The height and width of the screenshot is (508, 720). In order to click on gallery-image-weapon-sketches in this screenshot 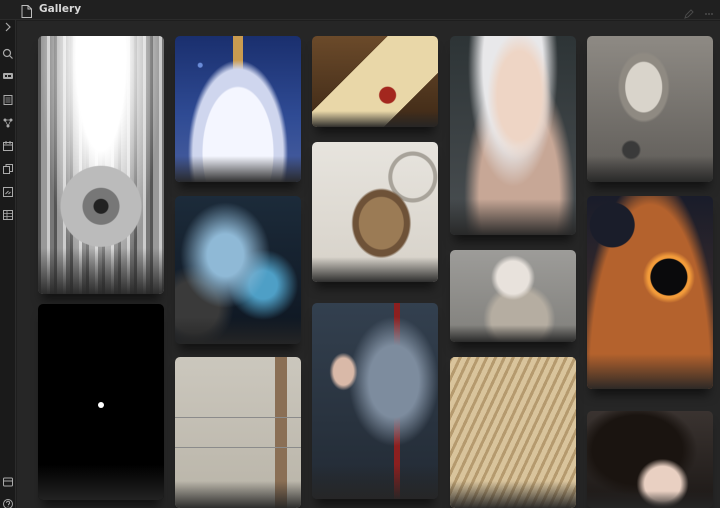, I will do `click(238, 432)`.